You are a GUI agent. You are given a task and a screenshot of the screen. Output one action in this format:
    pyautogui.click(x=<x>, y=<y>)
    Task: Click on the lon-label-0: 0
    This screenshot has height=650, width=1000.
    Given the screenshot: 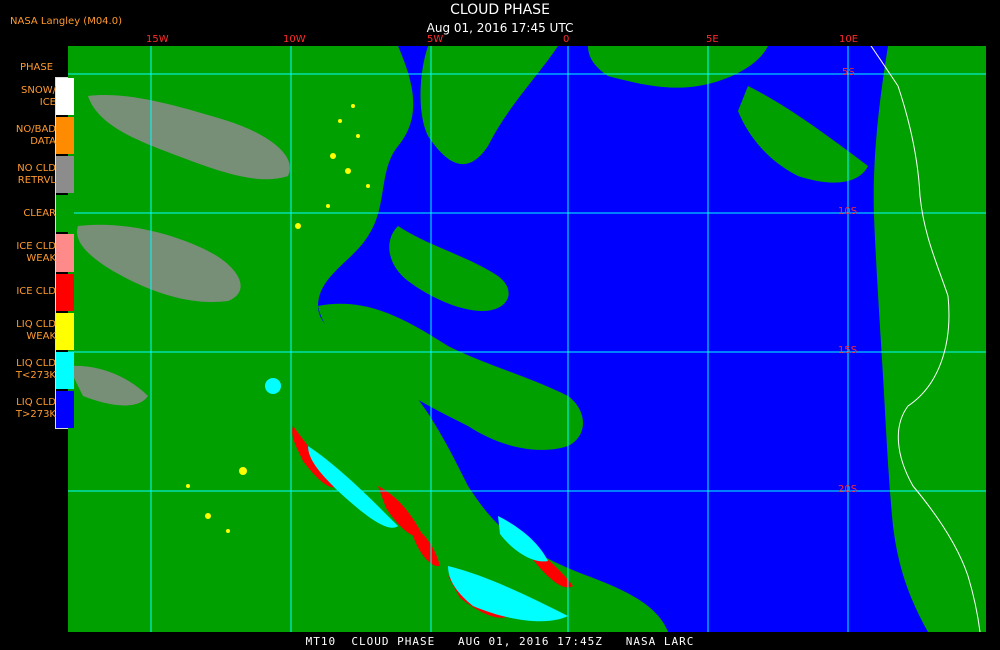 What is the action you would take?
    pyautogui.click(x=566, y=39)
    